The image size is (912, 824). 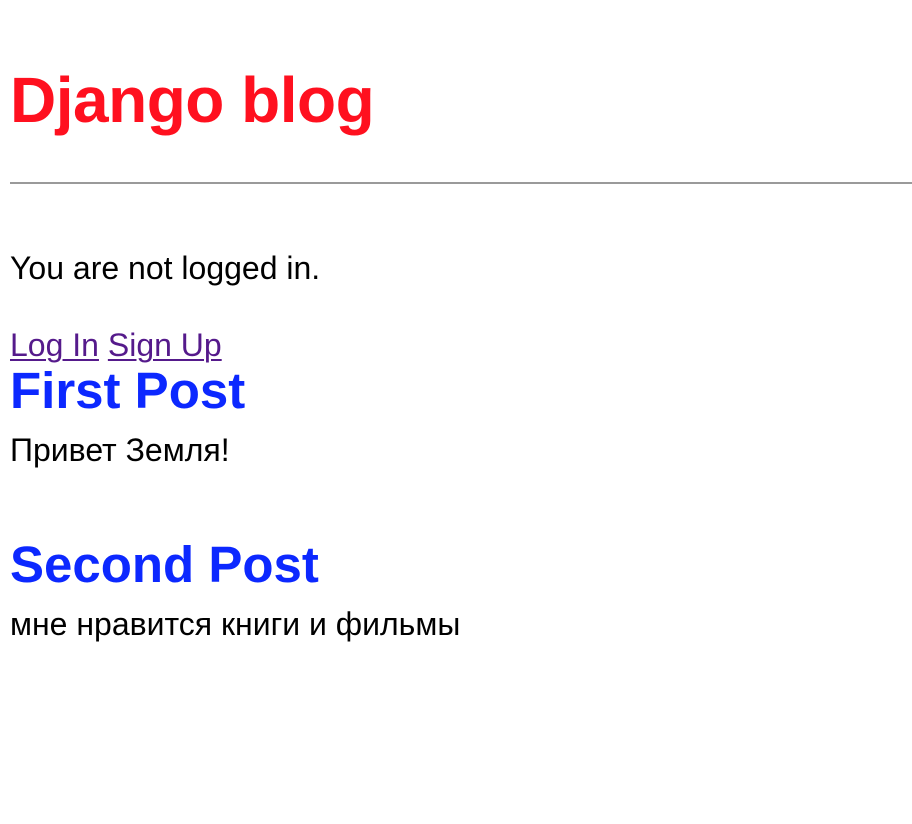 I want to click on auth-status-text: You are not logged in., so click(x=165, y=268).